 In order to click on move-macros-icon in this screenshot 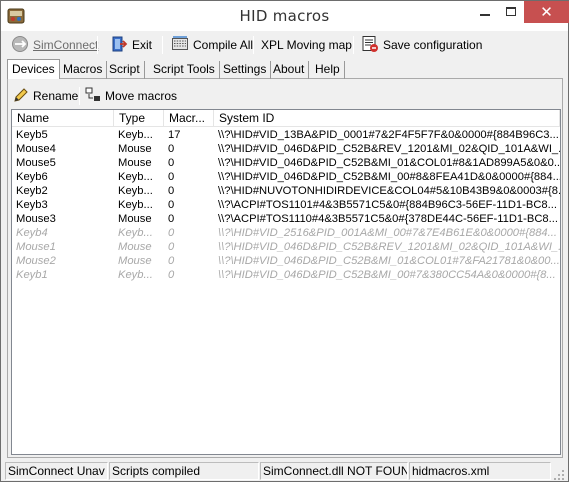, I will do `click(93, 96)`.